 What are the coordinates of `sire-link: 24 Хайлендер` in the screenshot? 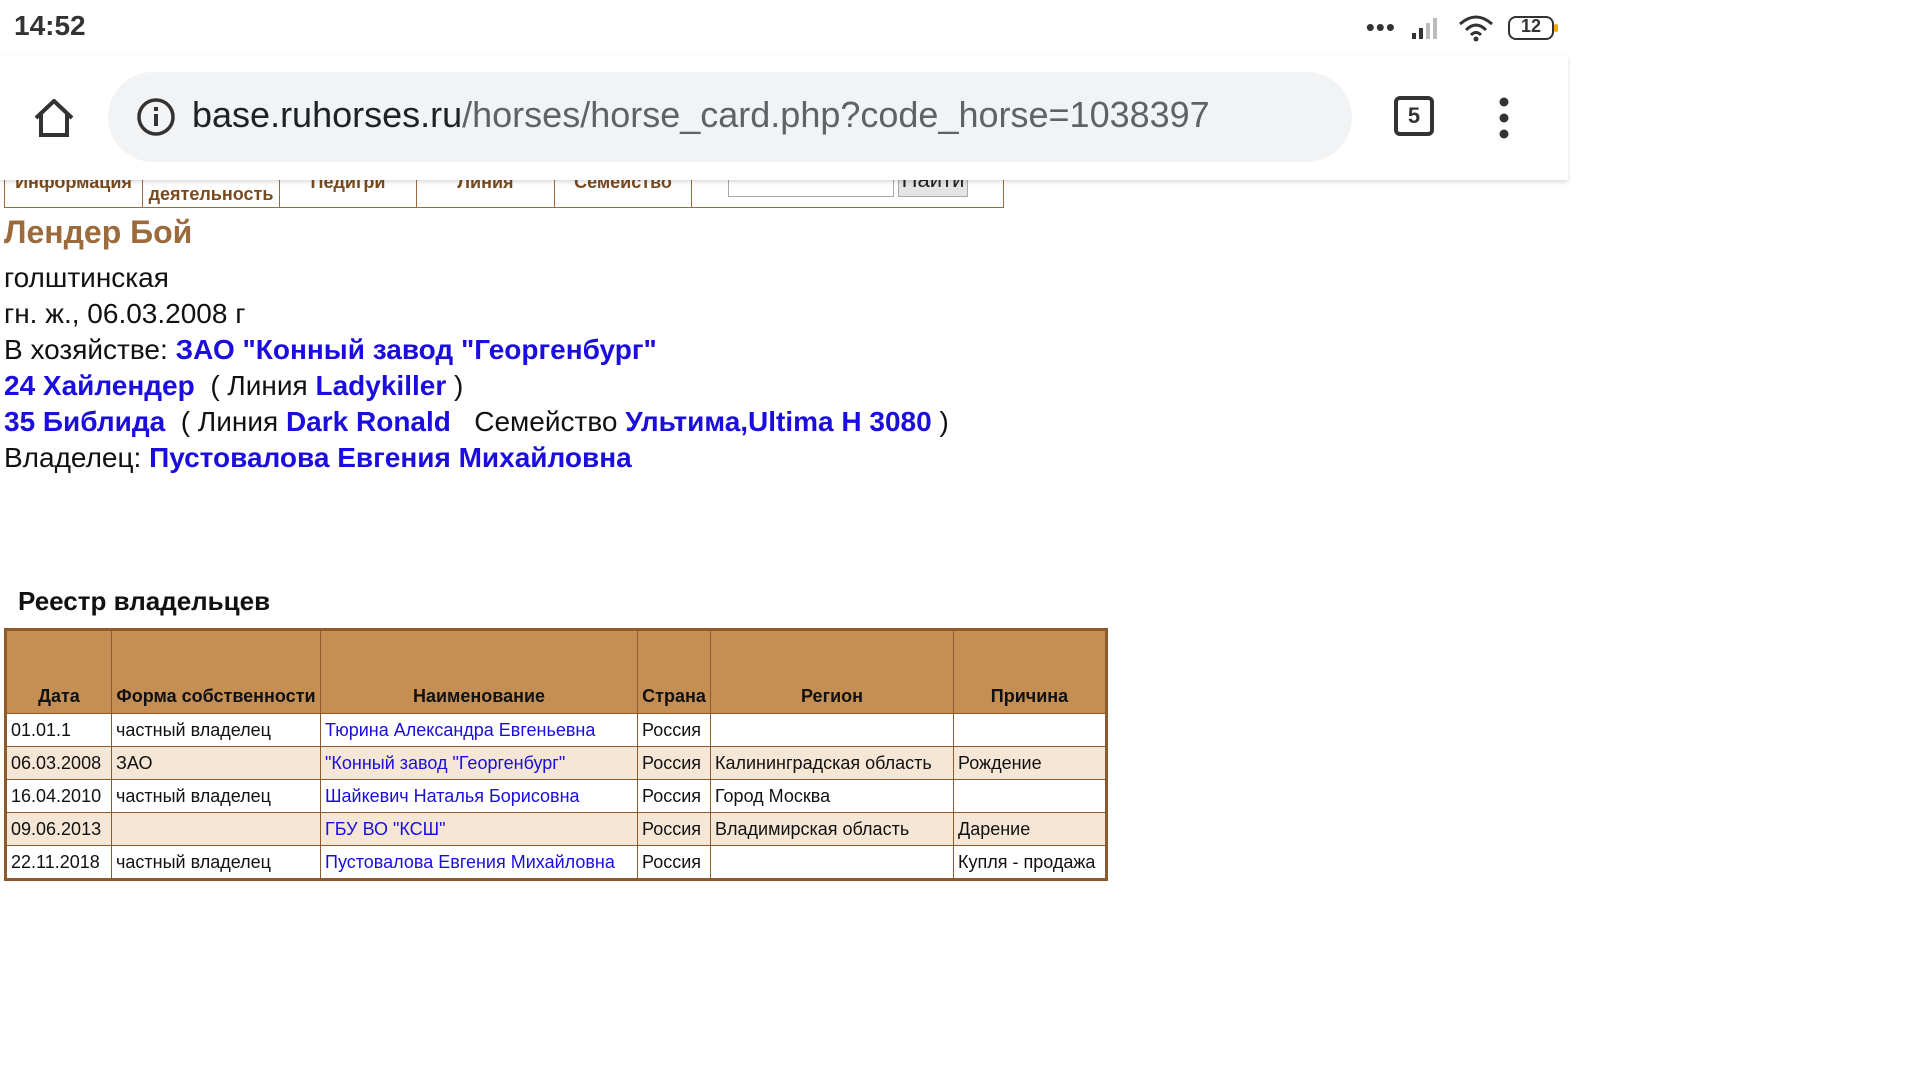 It's located at (99, 385).